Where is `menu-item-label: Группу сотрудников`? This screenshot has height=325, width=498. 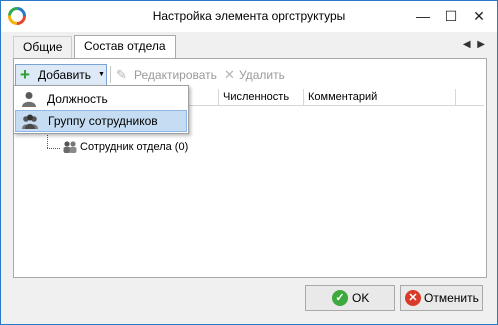 menu-item-label: Группу сотрудников is located at coordinates (103, 121).